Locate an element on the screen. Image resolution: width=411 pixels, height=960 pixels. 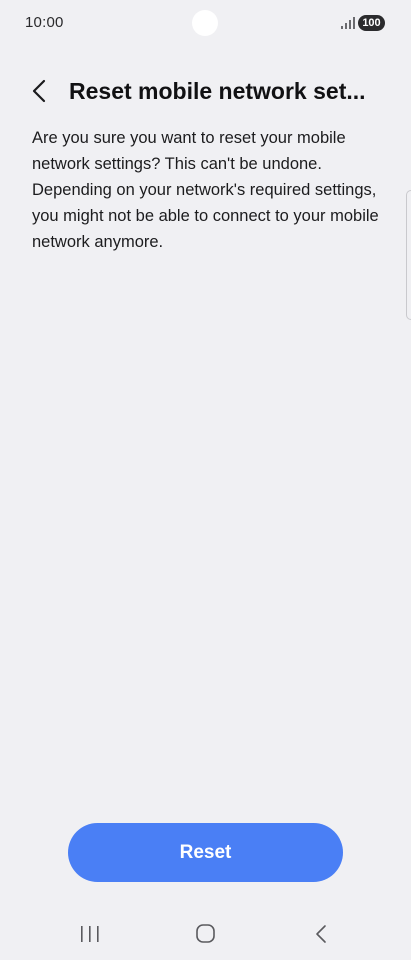
recents-button is located at coordinates (90, 934).